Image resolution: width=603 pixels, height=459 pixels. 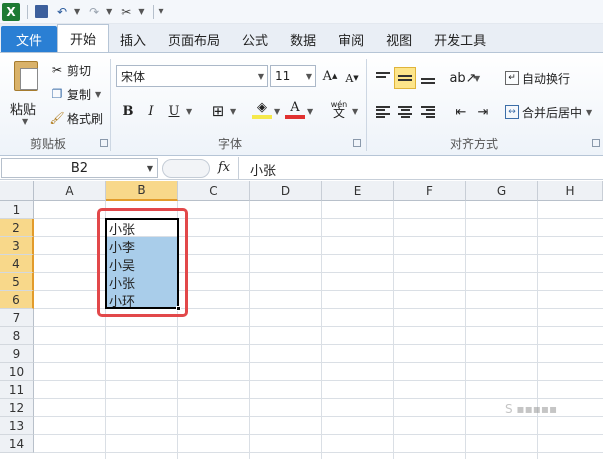 What do you see at coordinates (17, 444) in the screenshot?
I see `row-header-14: 14` at bounding box center [17, 444].